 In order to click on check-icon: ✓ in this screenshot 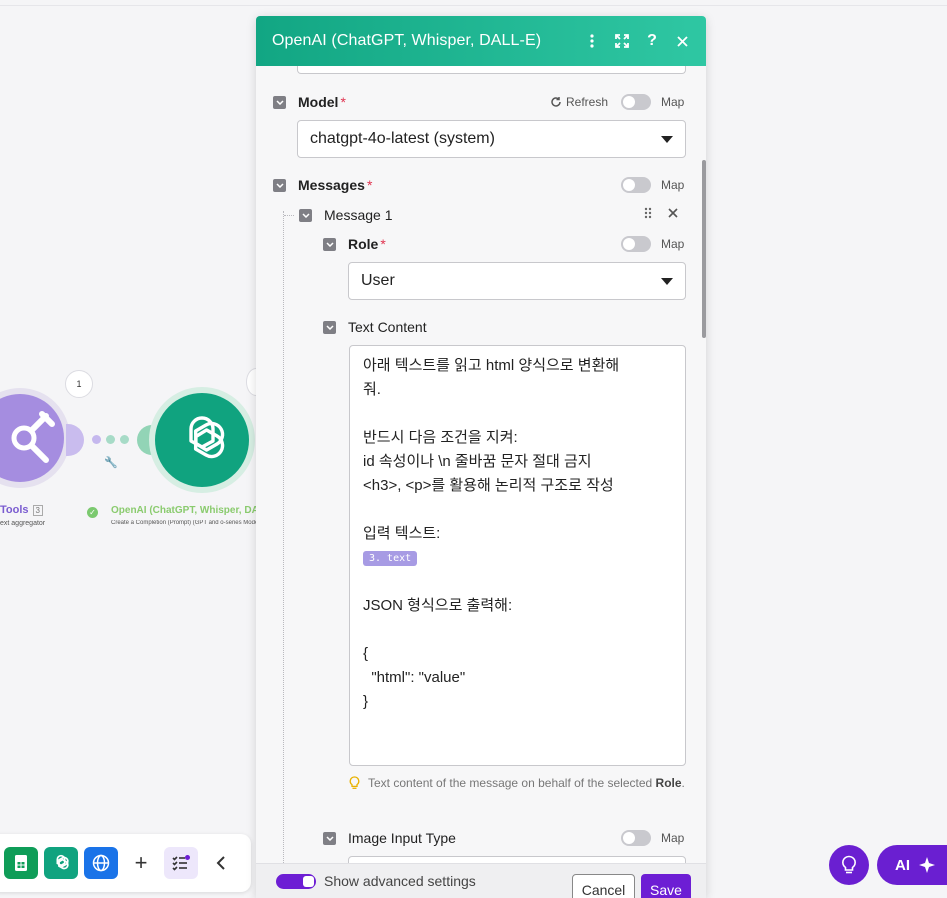, I will do `click(92, 512)`.